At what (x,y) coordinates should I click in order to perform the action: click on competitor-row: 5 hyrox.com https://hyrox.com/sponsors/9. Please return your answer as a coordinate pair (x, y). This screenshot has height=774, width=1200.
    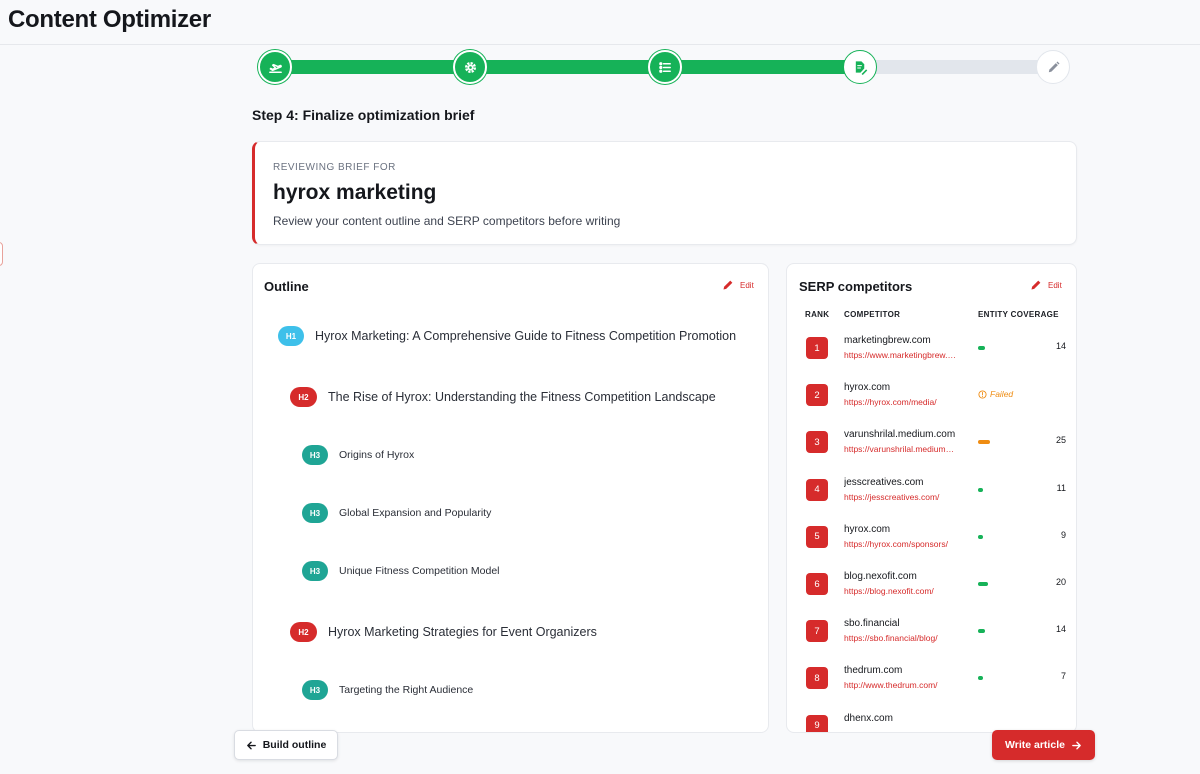
    Looking at the image, I should click on (931, 538).